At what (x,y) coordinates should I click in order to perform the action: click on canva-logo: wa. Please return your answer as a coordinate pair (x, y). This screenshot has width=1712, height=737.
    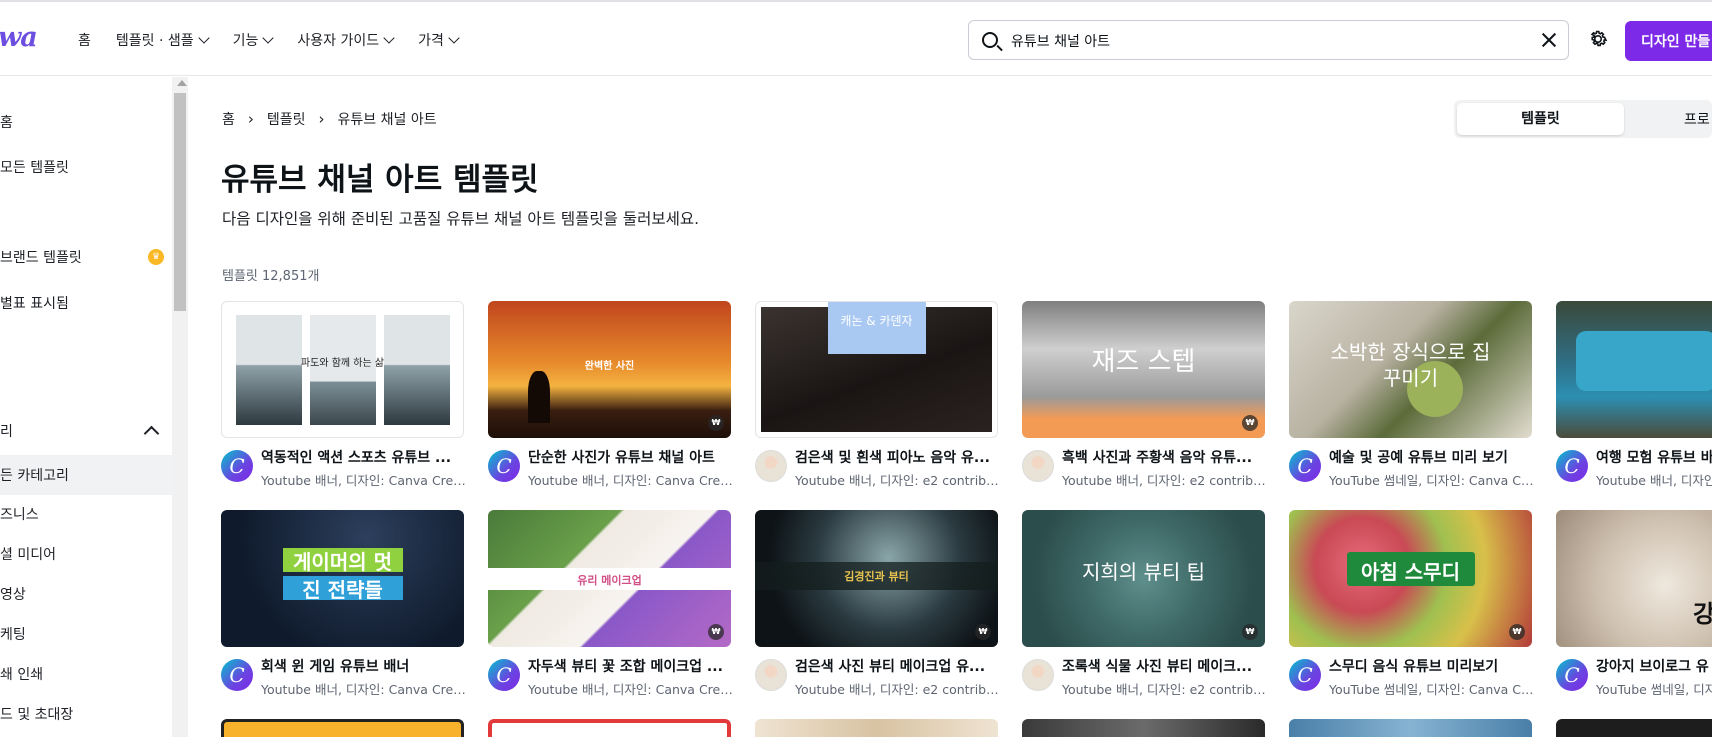
    Looking at the image, I should click on (19, 37).